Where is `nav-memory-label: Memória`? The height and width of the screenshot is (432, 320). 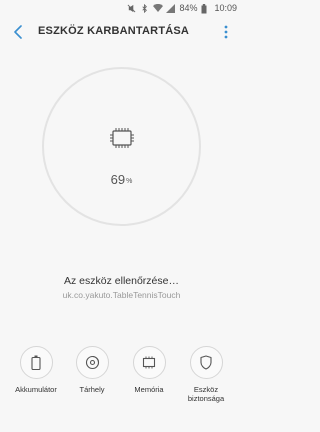 nav-memory-label: Memória is located at coordinates (149, 389).